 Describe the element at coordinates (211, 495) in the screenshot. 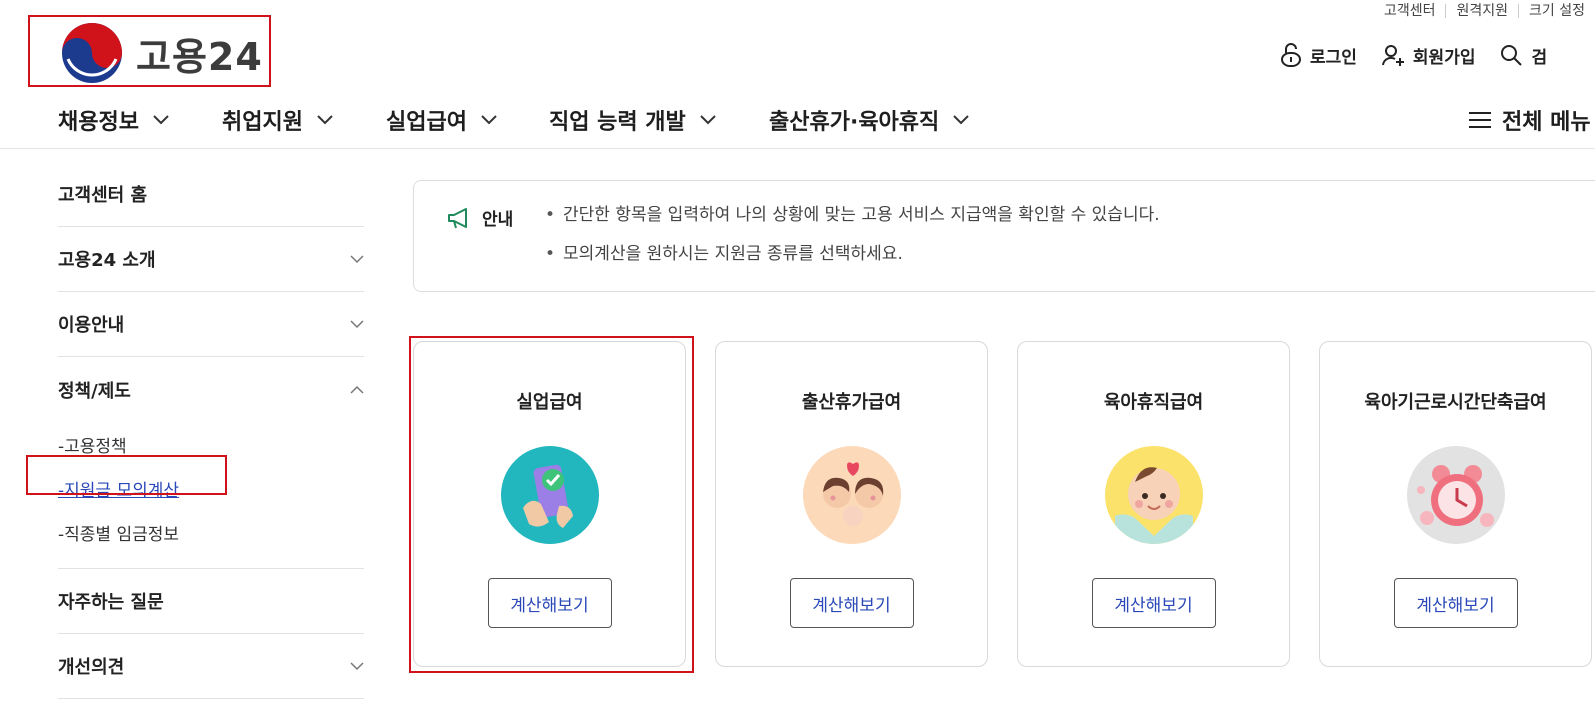

I see `policy-submenu: -고용정책 -지원금 모의계산 -직종별 임금정보` at that location.